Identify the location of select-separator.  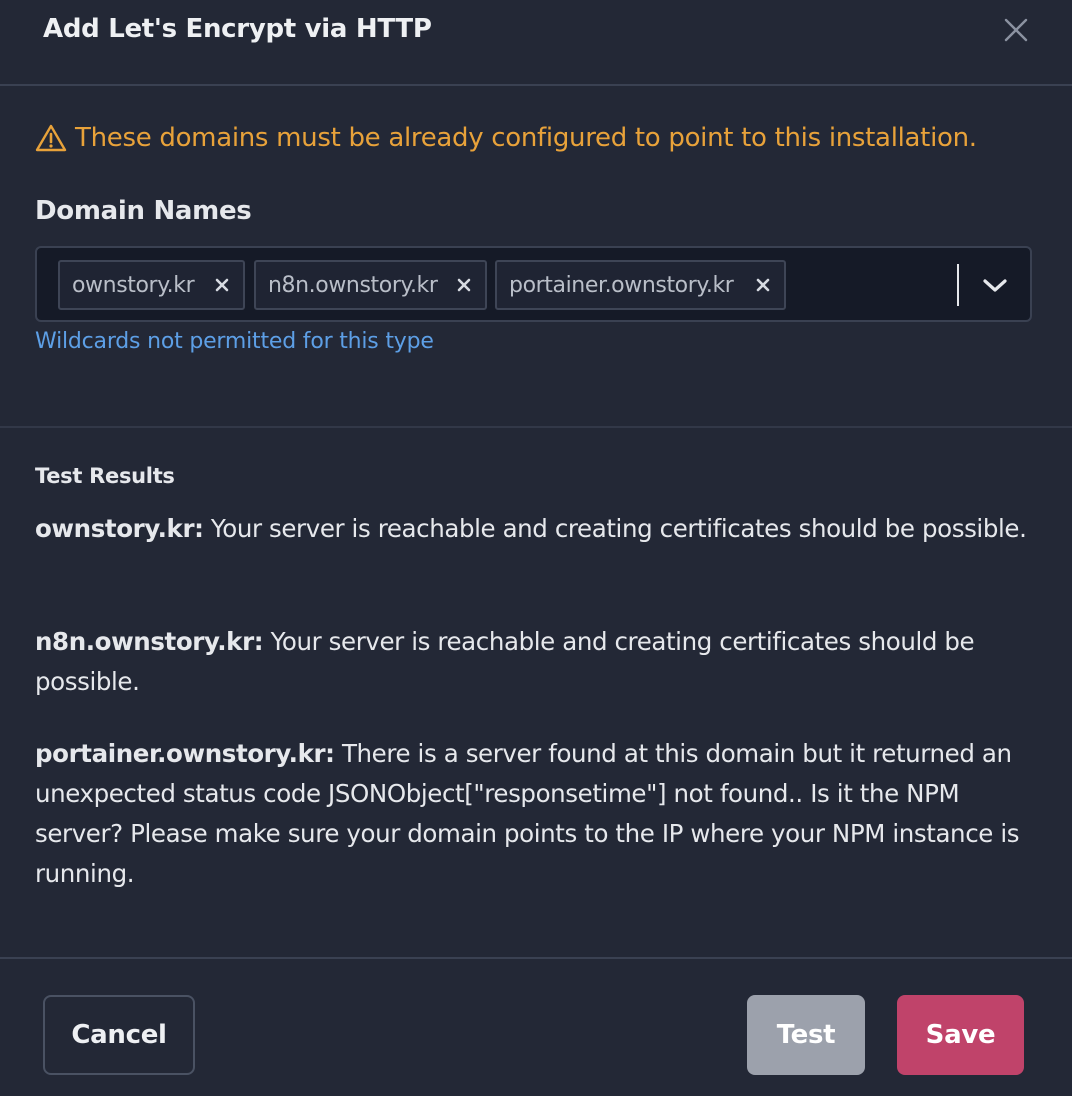
(958, 285).